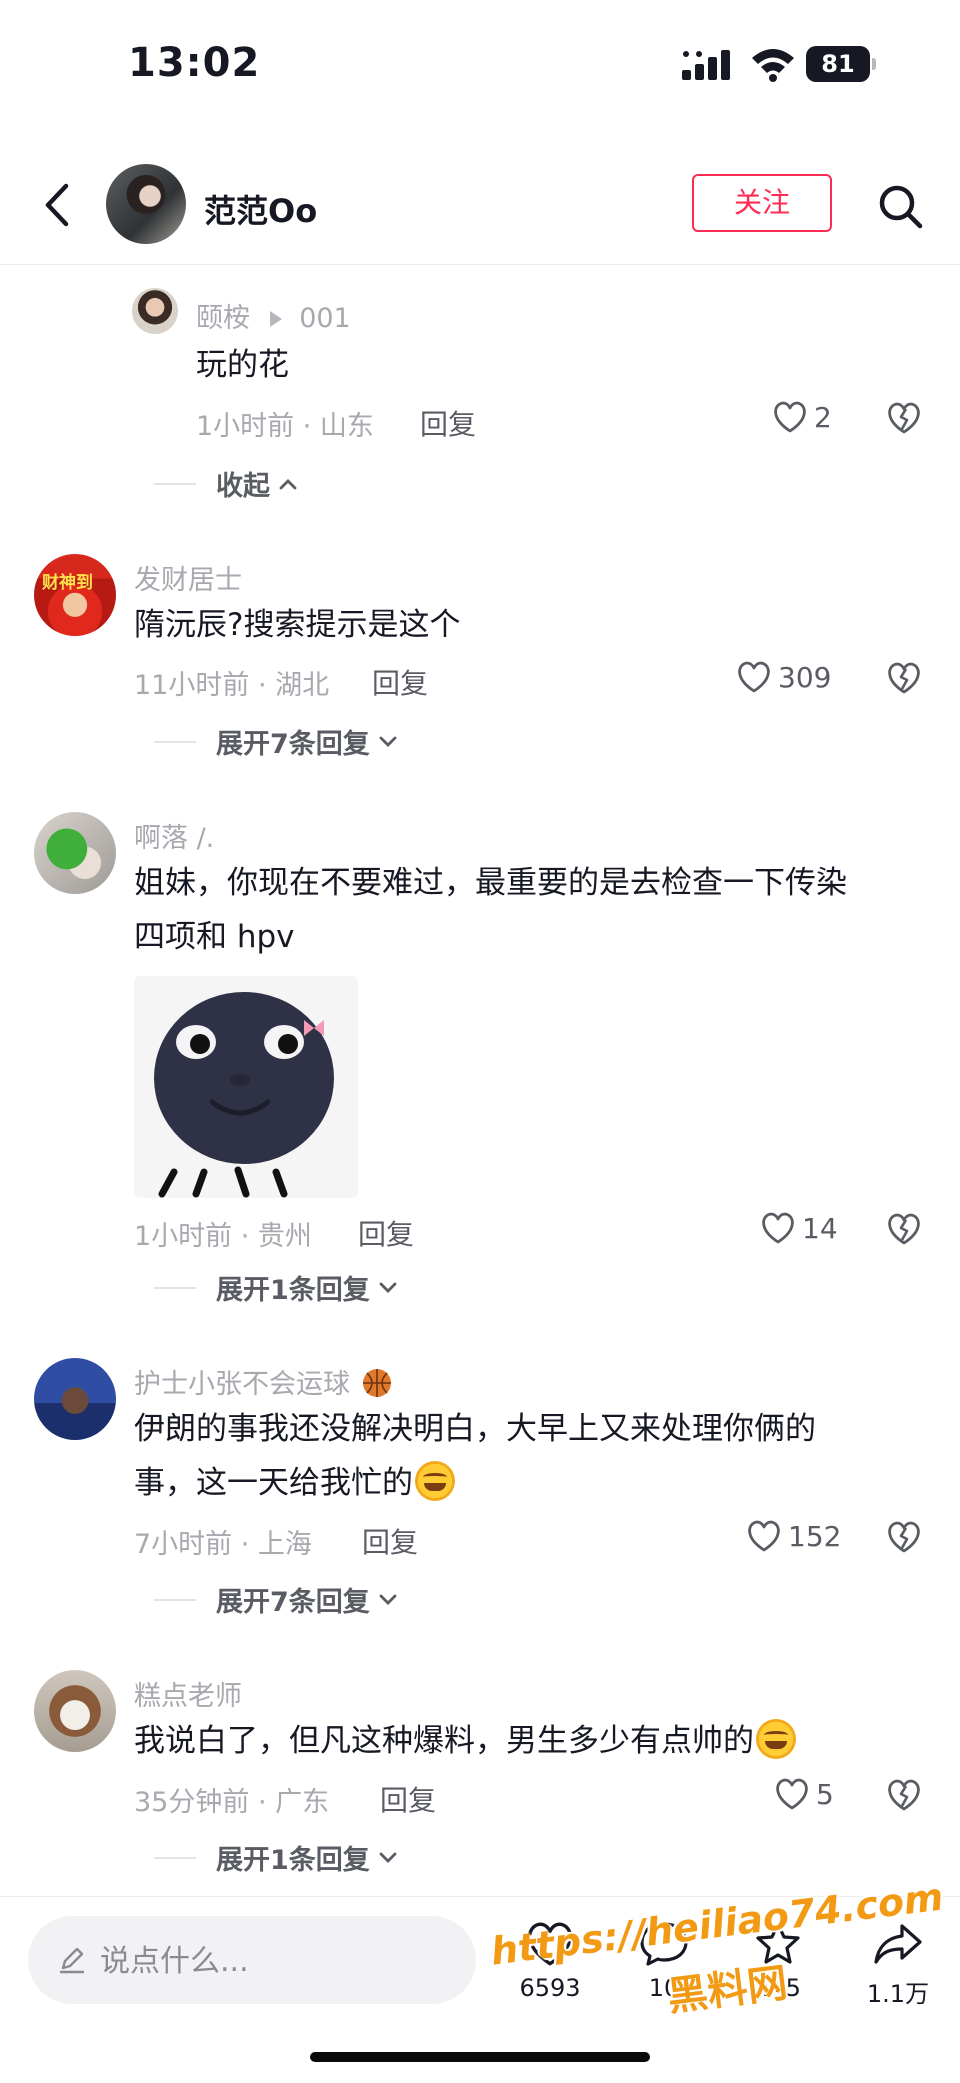  Describe the element at coordinates (280, 1961) in the screenshot. I see `comment-input` at that location.